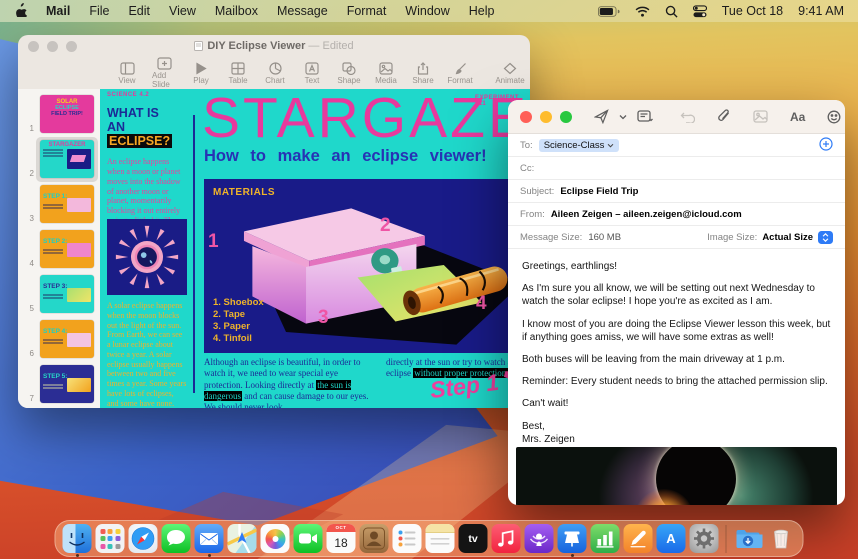 The width and height of the screenshot is (858, 559). What do you see at coordinates (797, 117) in the screenshot?
I see `fonts-button: Aa` at bounding box center [797, 117].